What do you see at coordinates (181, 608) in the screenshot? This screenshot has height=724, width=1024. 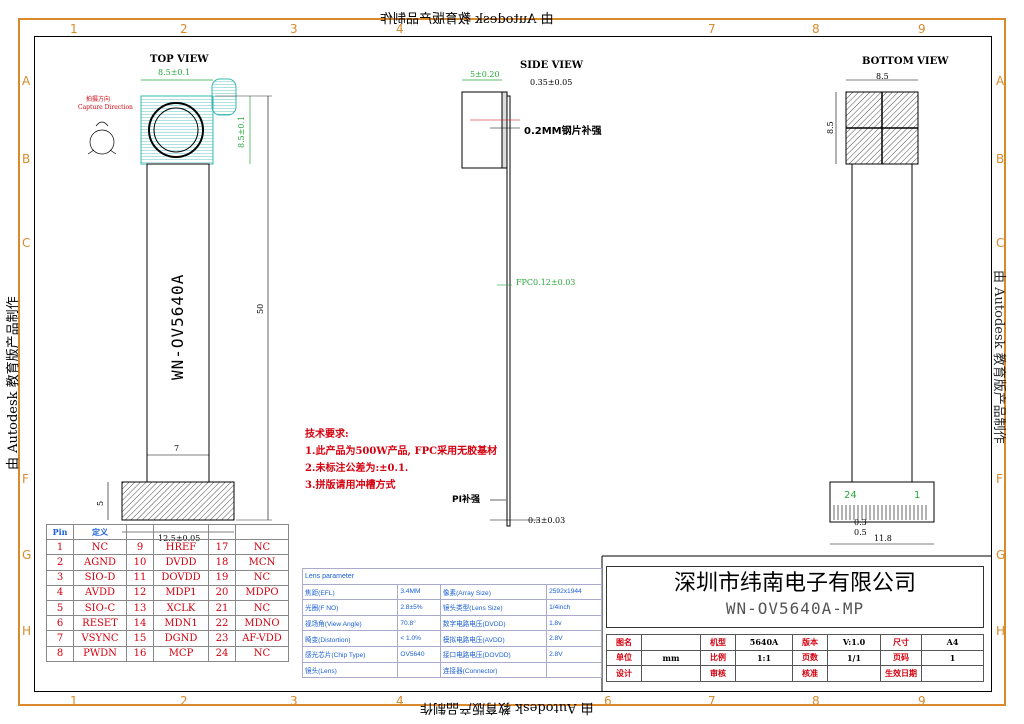 I see `pin-cell: XCLK` at bounding box center [181, 608].